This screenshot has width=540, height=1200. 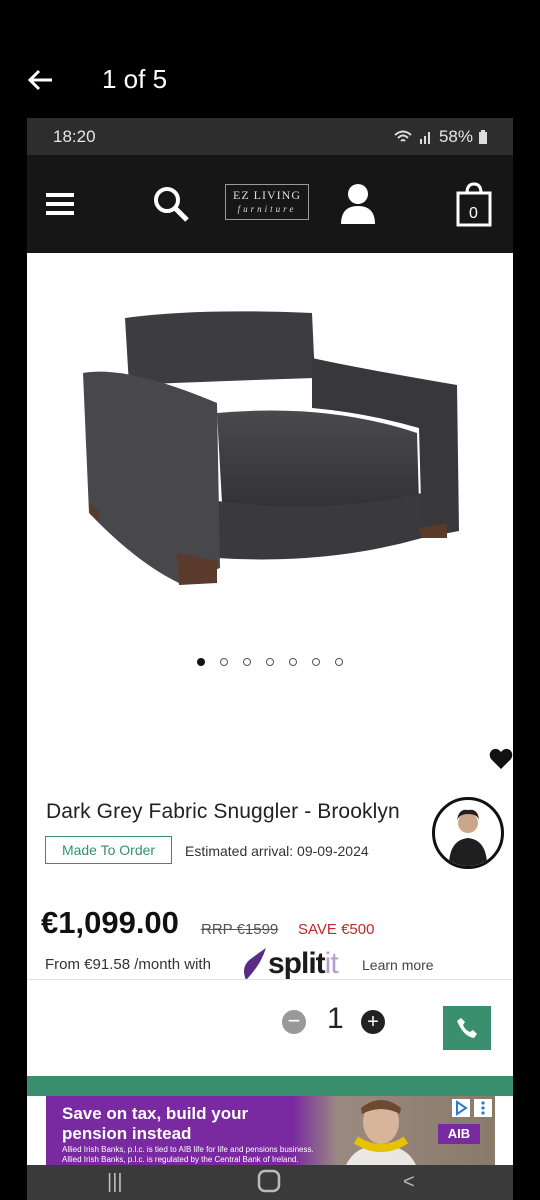 I want to click on wishlist-button, so click(x=501, y=761).